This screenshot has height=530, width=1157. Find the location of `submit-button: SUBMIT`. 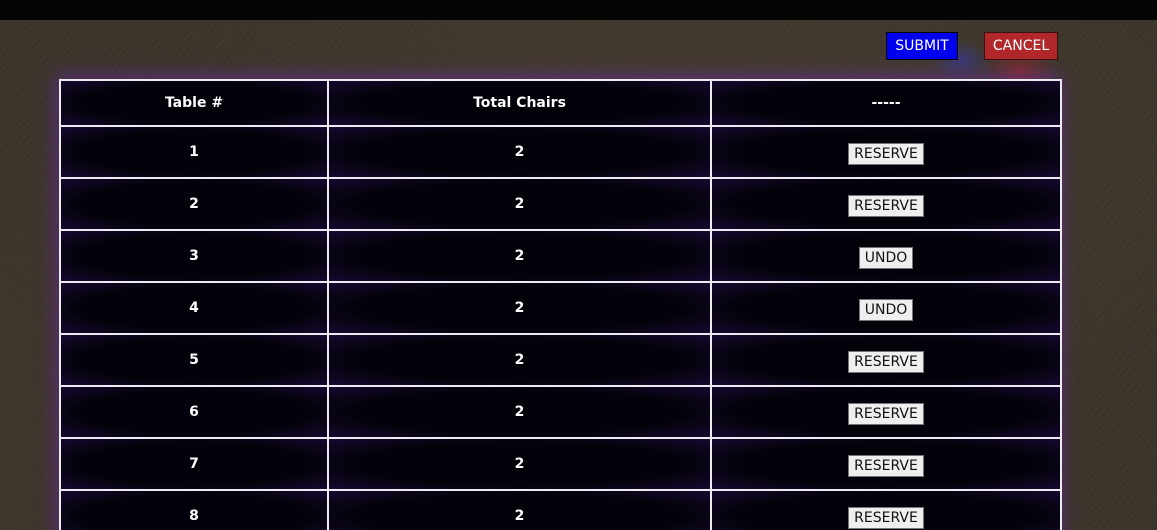

submit-button: SUBMIT is located at coordinates (922, 46).